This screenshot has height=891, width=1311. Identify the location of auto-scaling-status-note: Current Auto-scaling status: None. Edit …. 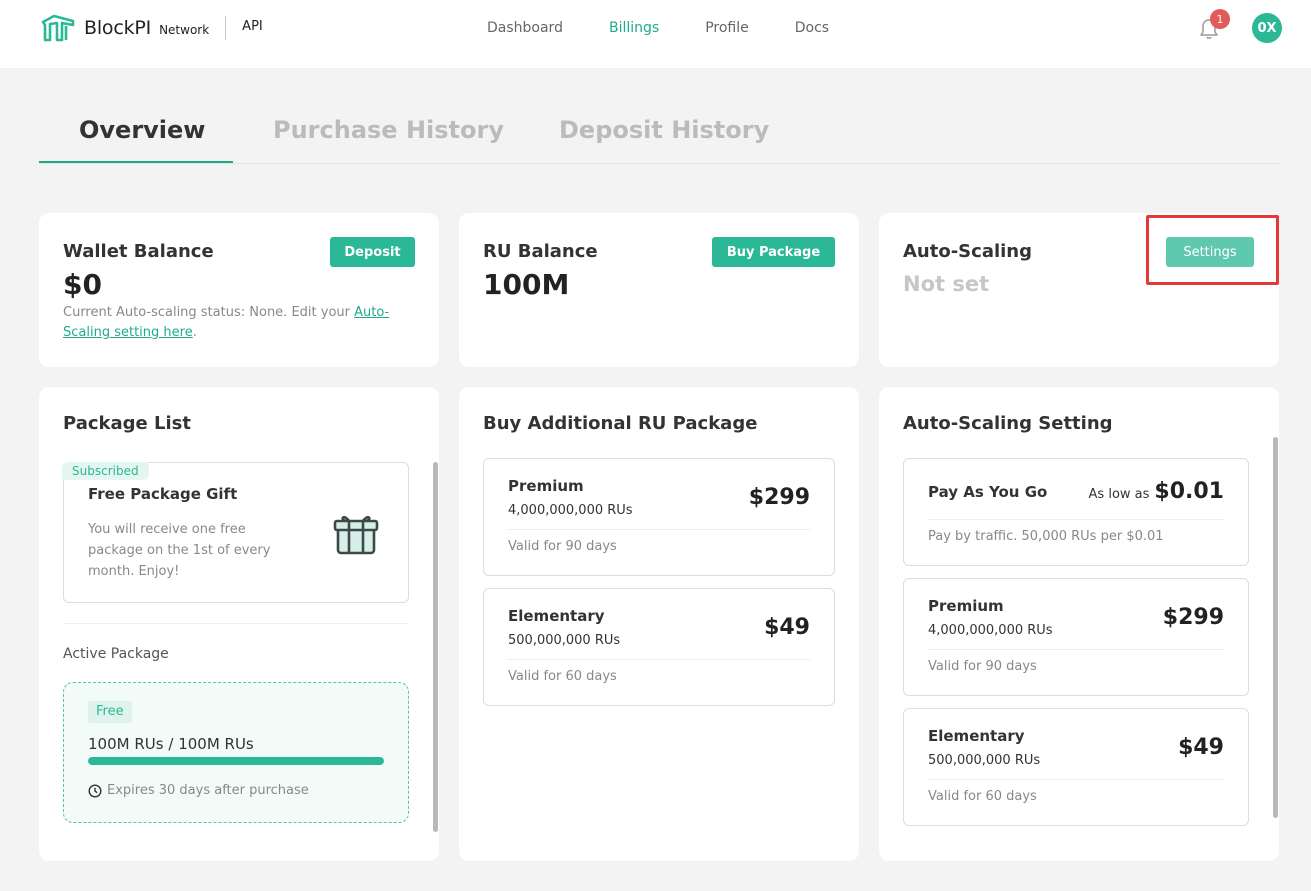
(233, 323).